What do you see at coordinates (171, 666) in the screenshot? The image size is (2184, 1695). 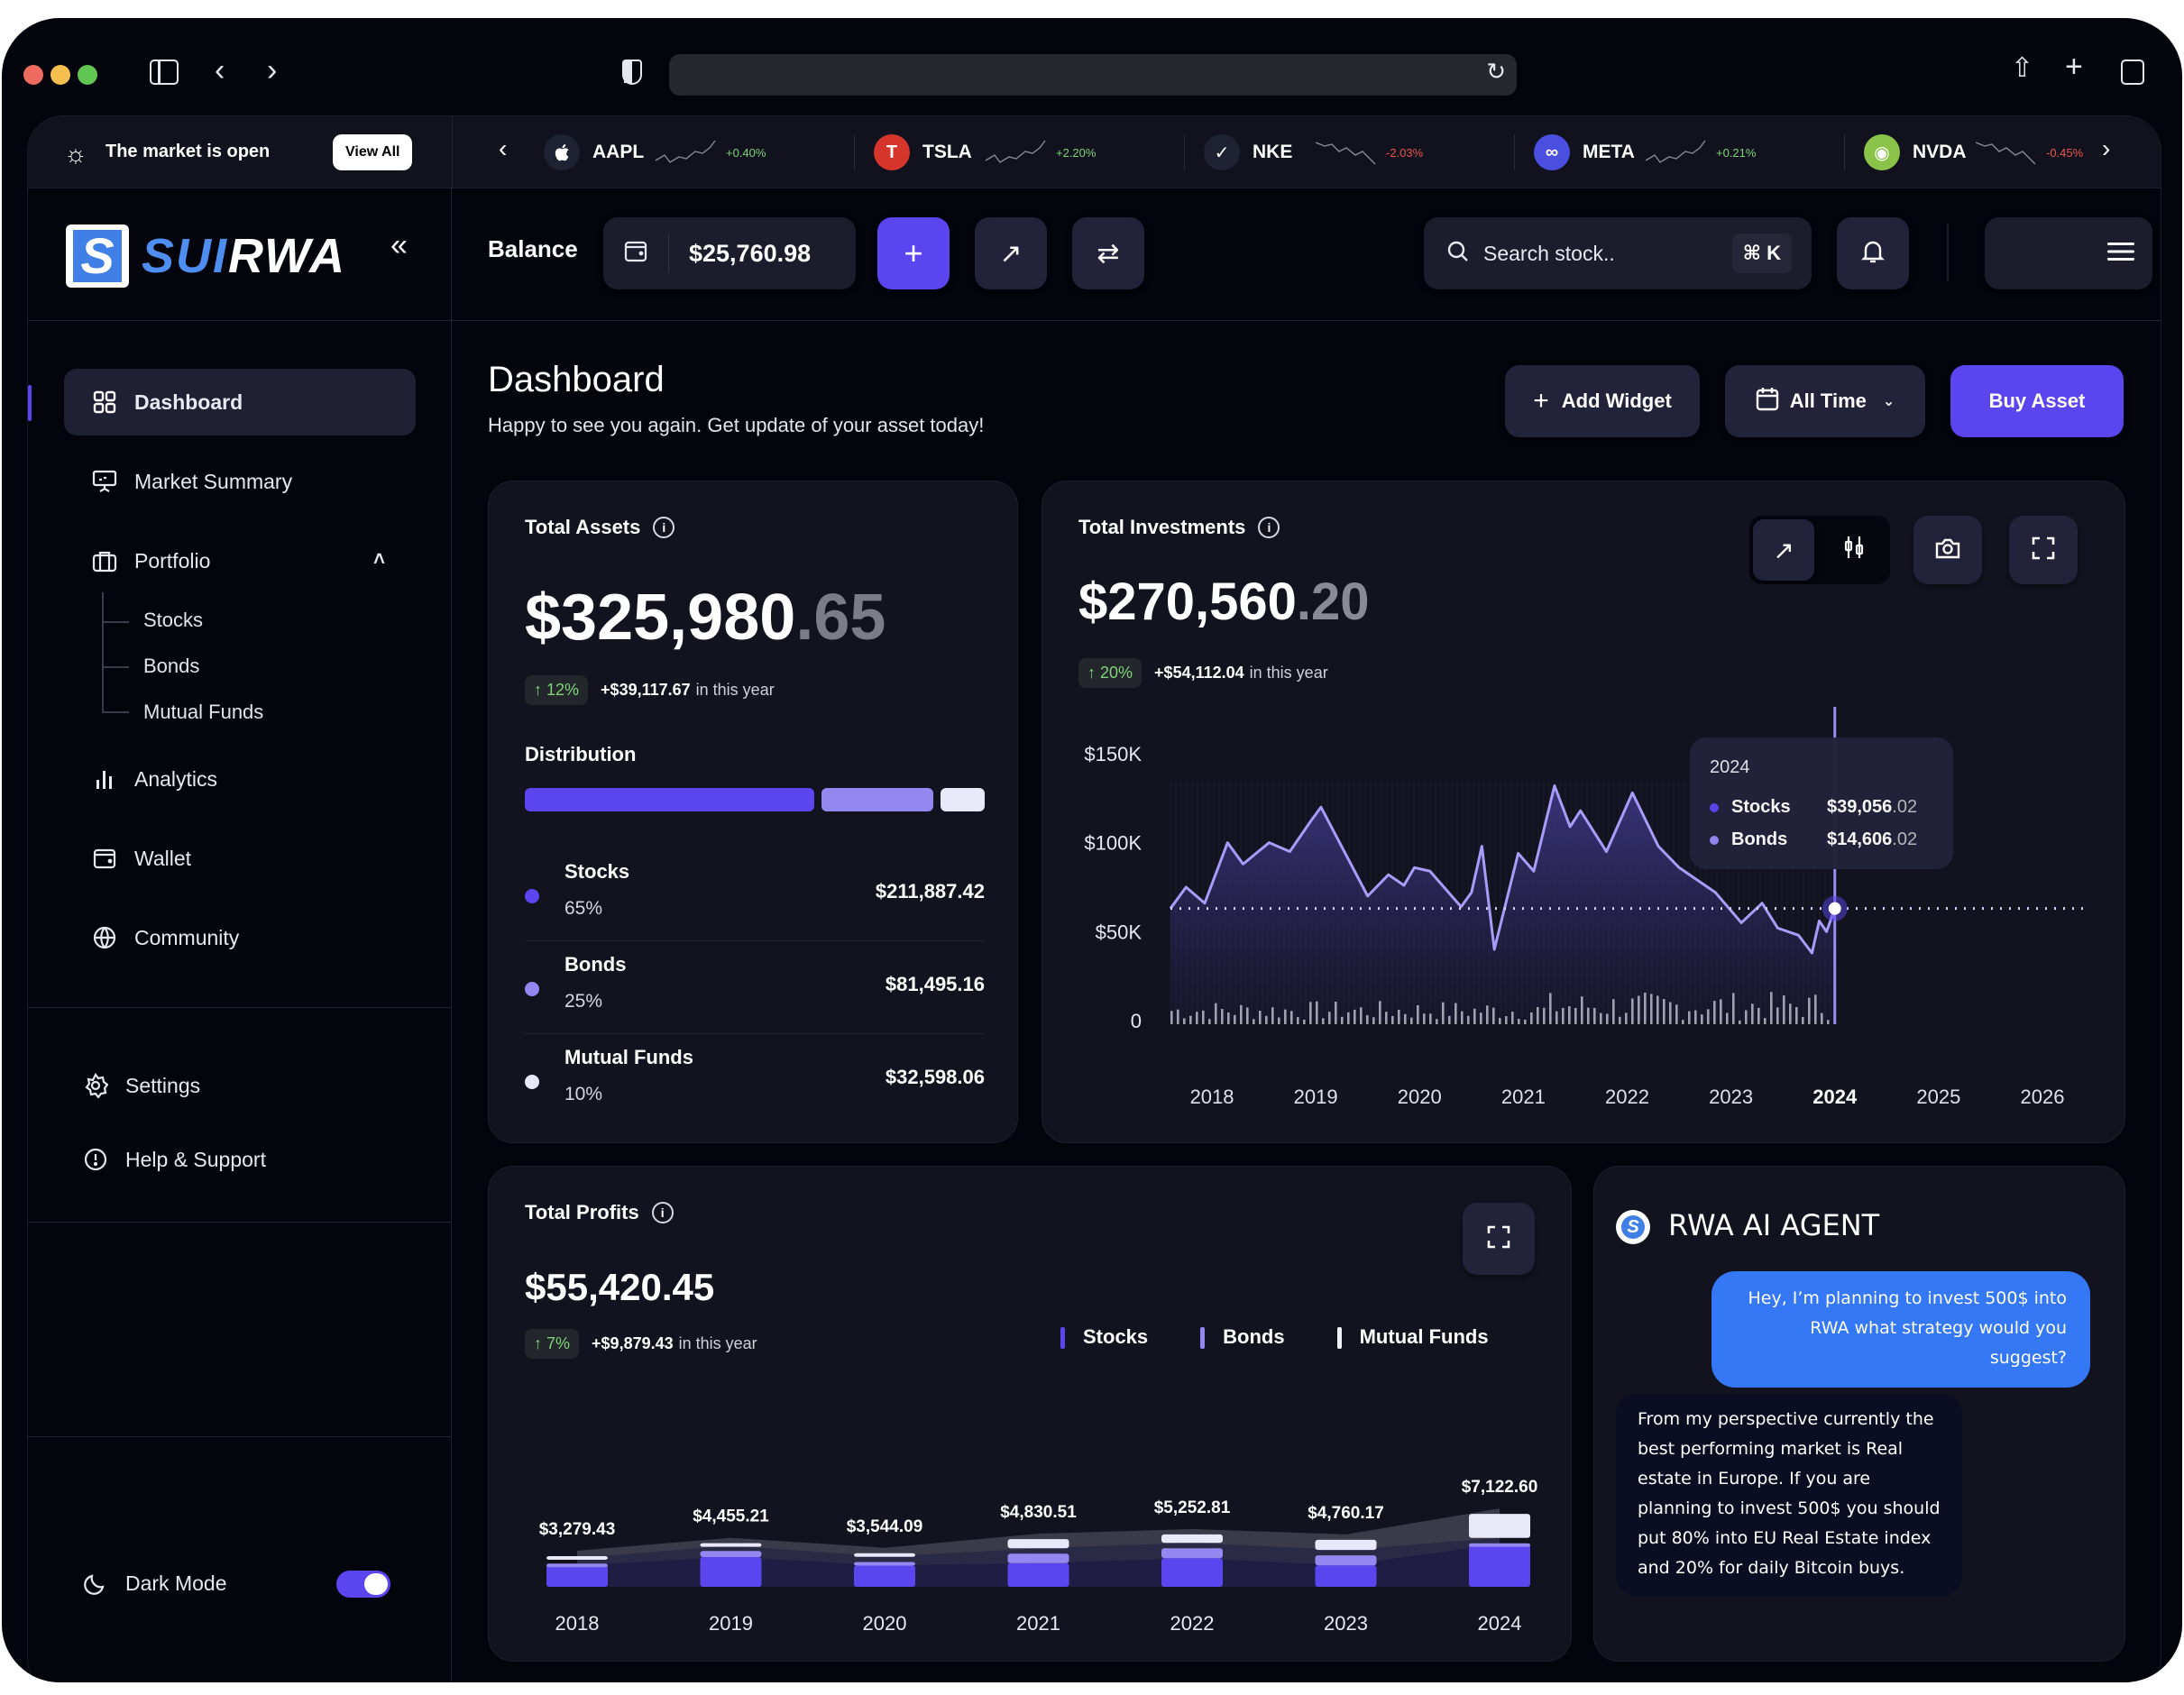 I see `sidebar-subitem-bonds: Bonds` at bounding box center [171, 666].